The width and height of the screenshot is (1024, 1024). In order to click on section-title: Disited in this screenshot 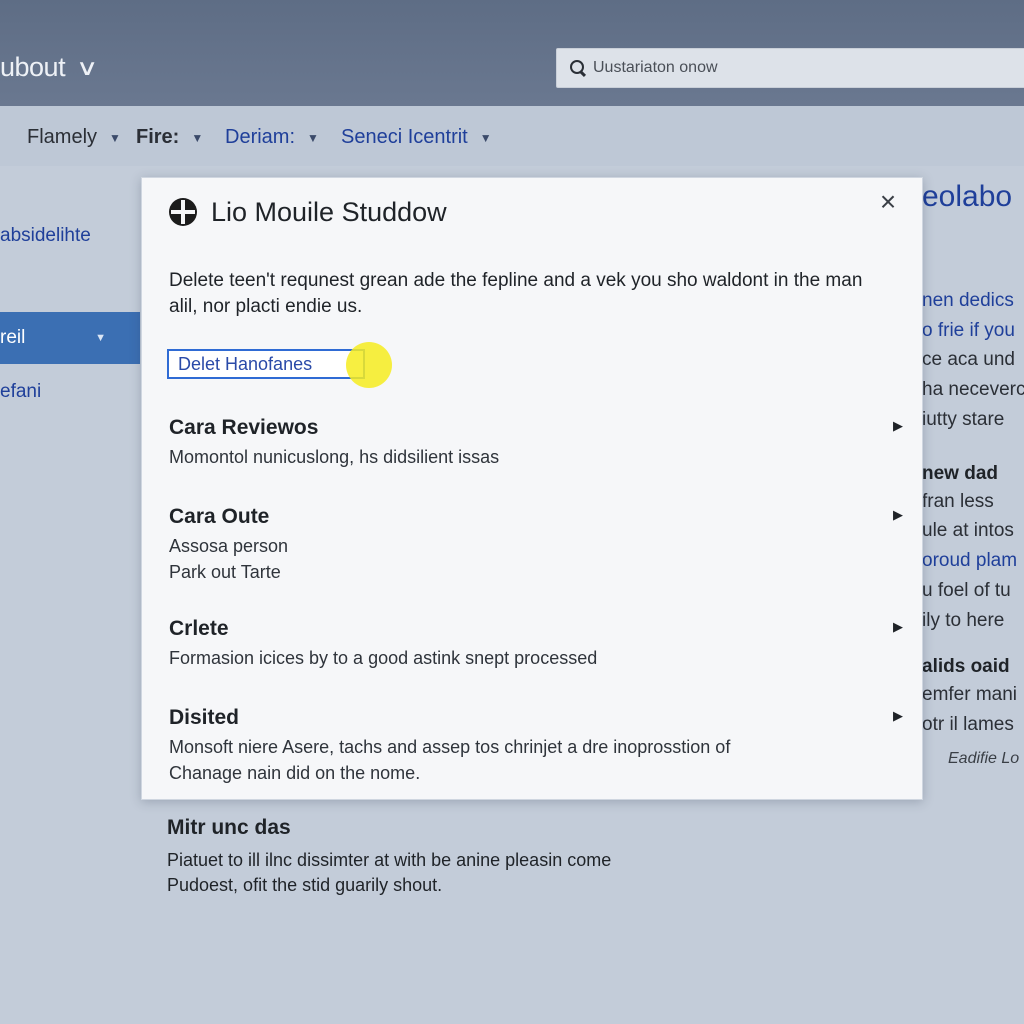, I will do `click(204, 717)`.